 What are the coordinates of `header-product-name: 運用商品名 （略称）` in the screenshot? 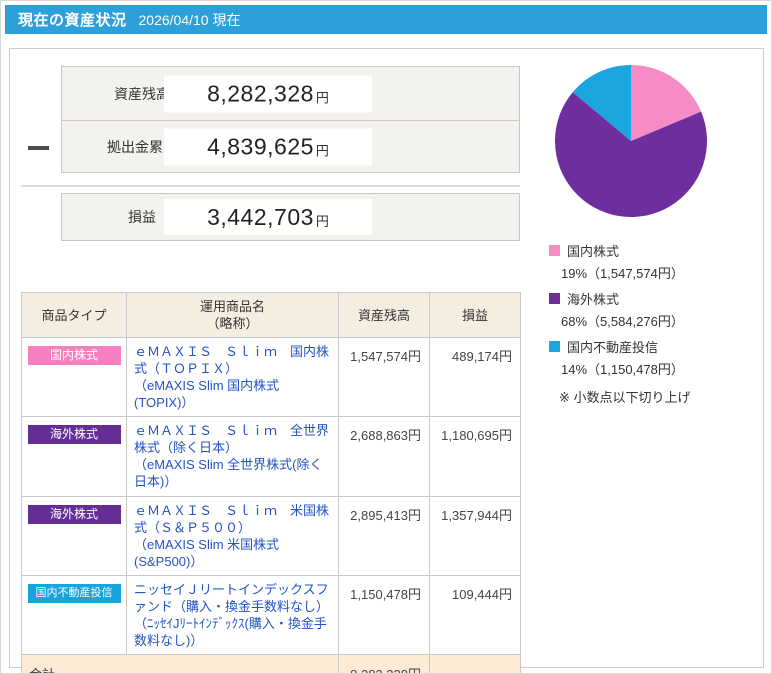 It's located at (232, 315).